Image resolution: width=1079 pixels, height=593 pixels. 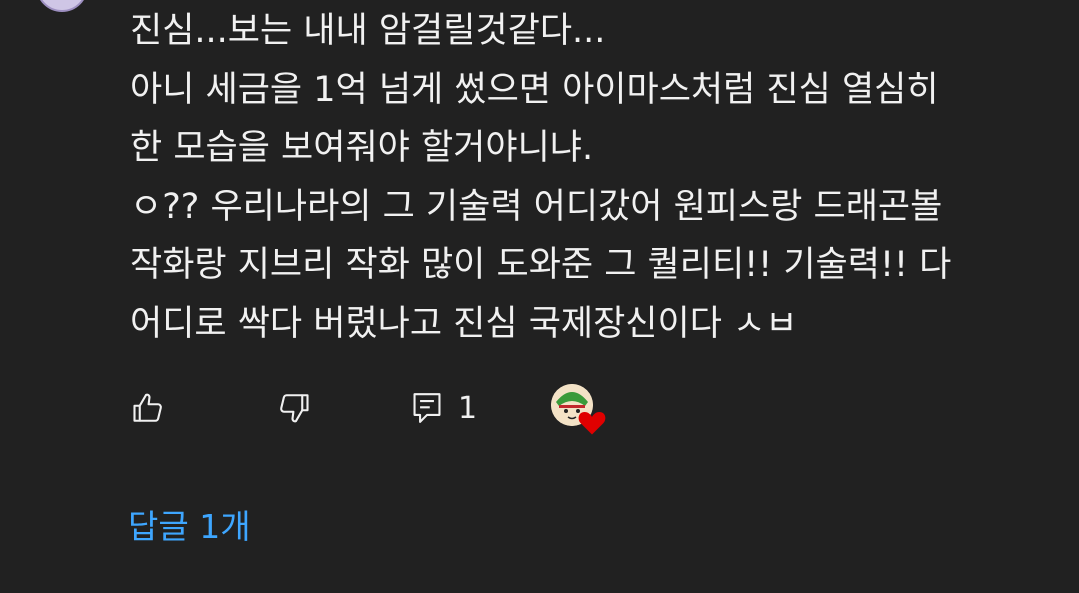 I want to click on comment-line: 어디로 싹다 버렸나고 진심 국제장신이다 ㅅㅂ, so click(x=464, y=323).